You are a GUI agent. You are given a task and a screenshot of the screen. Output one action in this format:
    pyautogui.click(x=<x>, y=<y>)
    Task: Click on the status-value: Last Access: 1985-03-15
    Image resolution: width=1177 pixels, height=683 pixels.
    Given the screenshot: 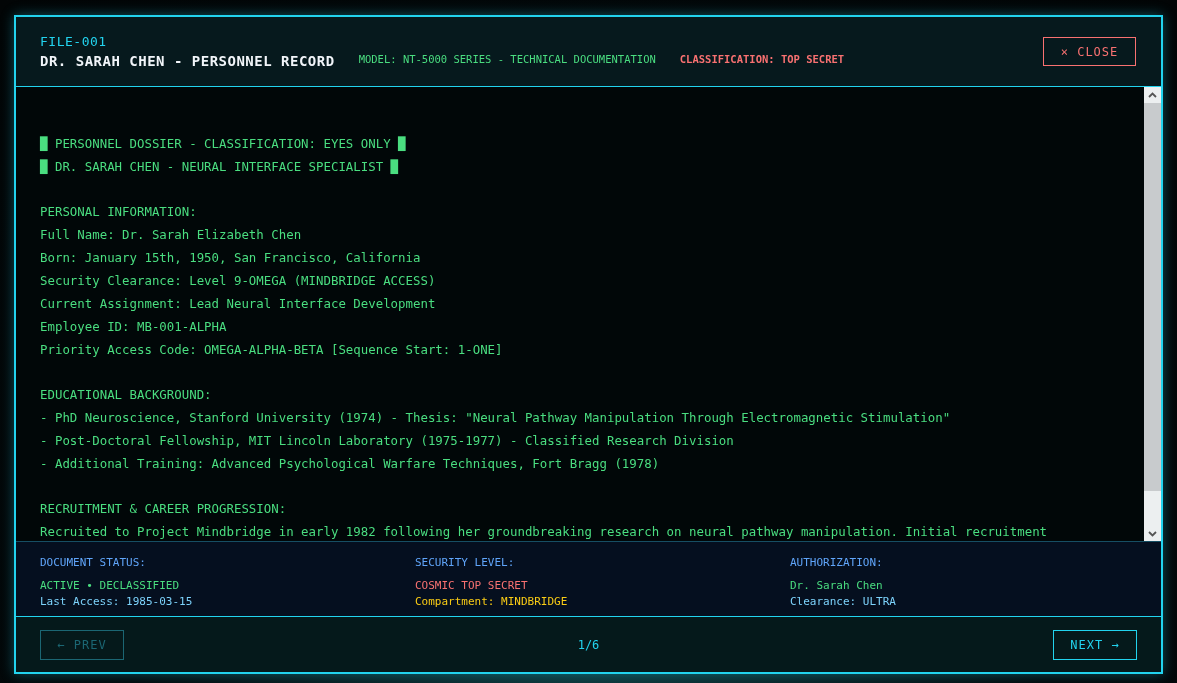 What is the action you would take?
    pyautogui.click(x=117, y=602)
    